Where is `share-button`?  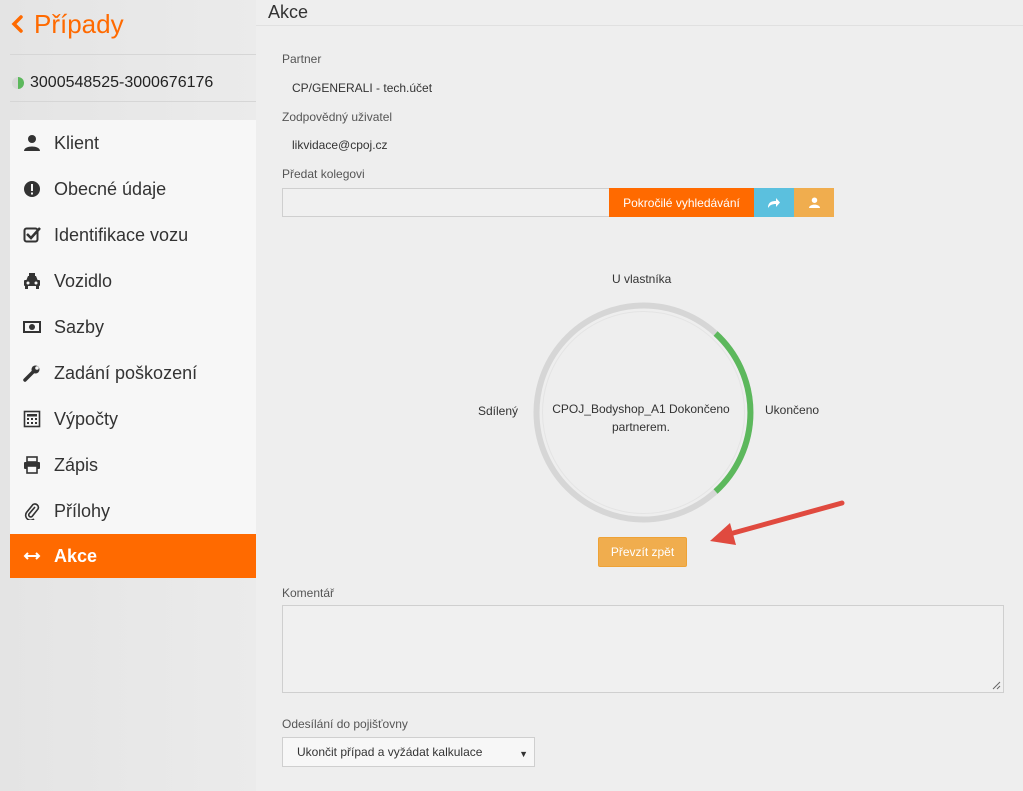 share-button is located at coordinates (774, 202).